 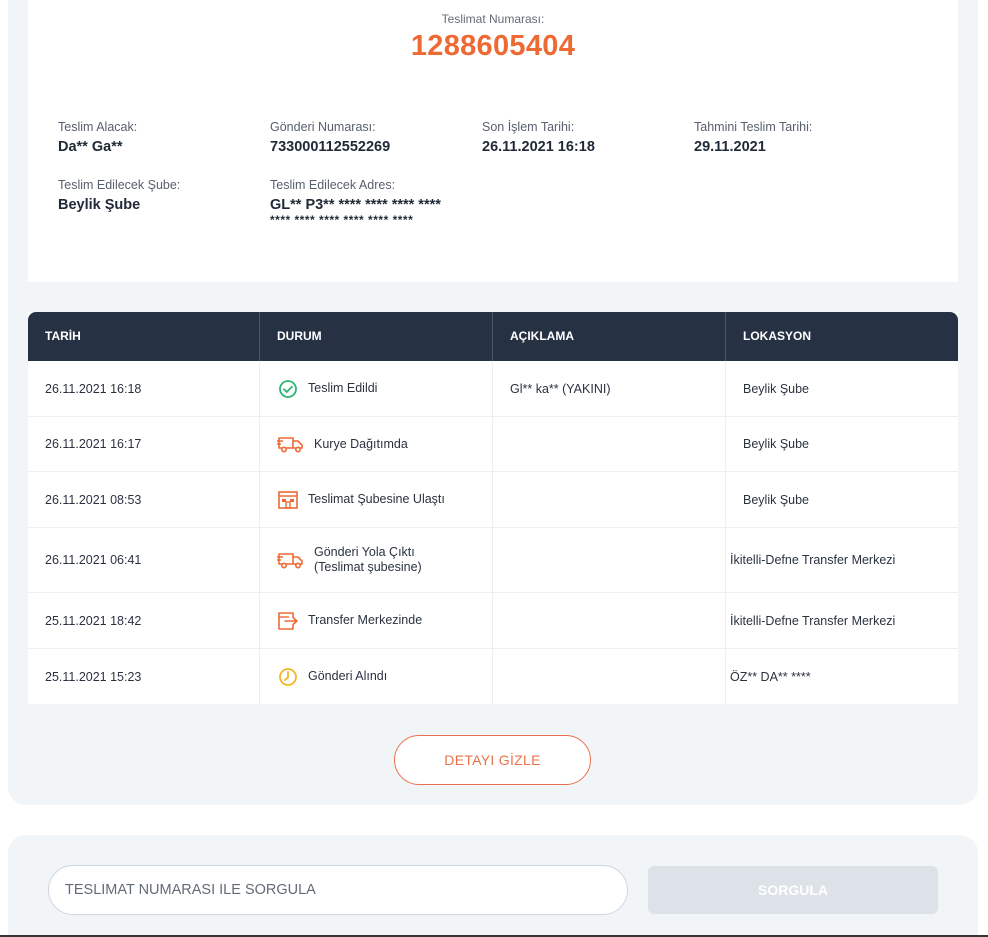 I want to click on row-status: Kurye Dağıtımda, so click(x=375, y=444).